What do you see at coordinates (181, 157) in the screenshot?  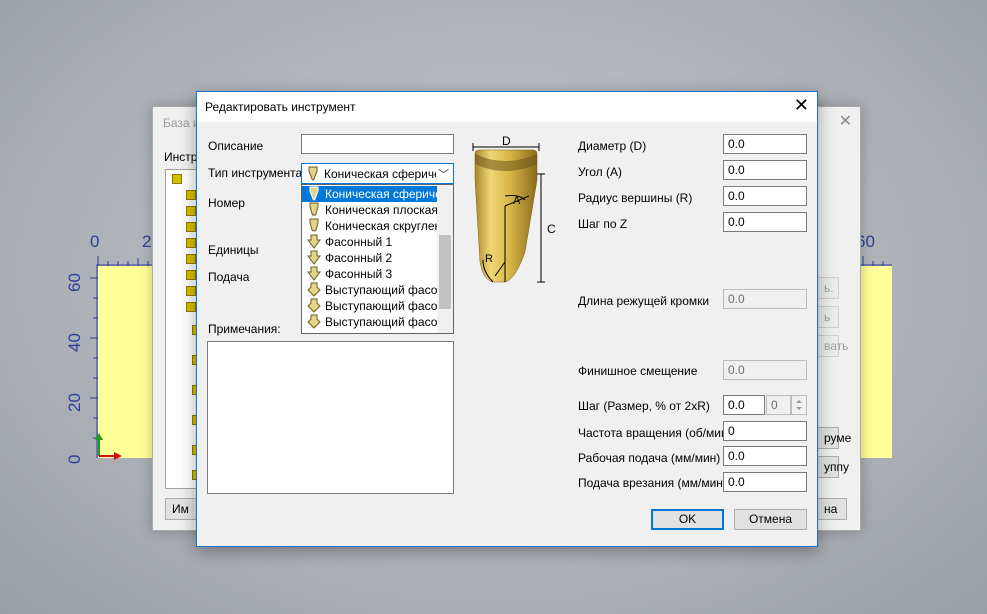 I see `tools-label: Инстр` at bounding box center [181, 157].